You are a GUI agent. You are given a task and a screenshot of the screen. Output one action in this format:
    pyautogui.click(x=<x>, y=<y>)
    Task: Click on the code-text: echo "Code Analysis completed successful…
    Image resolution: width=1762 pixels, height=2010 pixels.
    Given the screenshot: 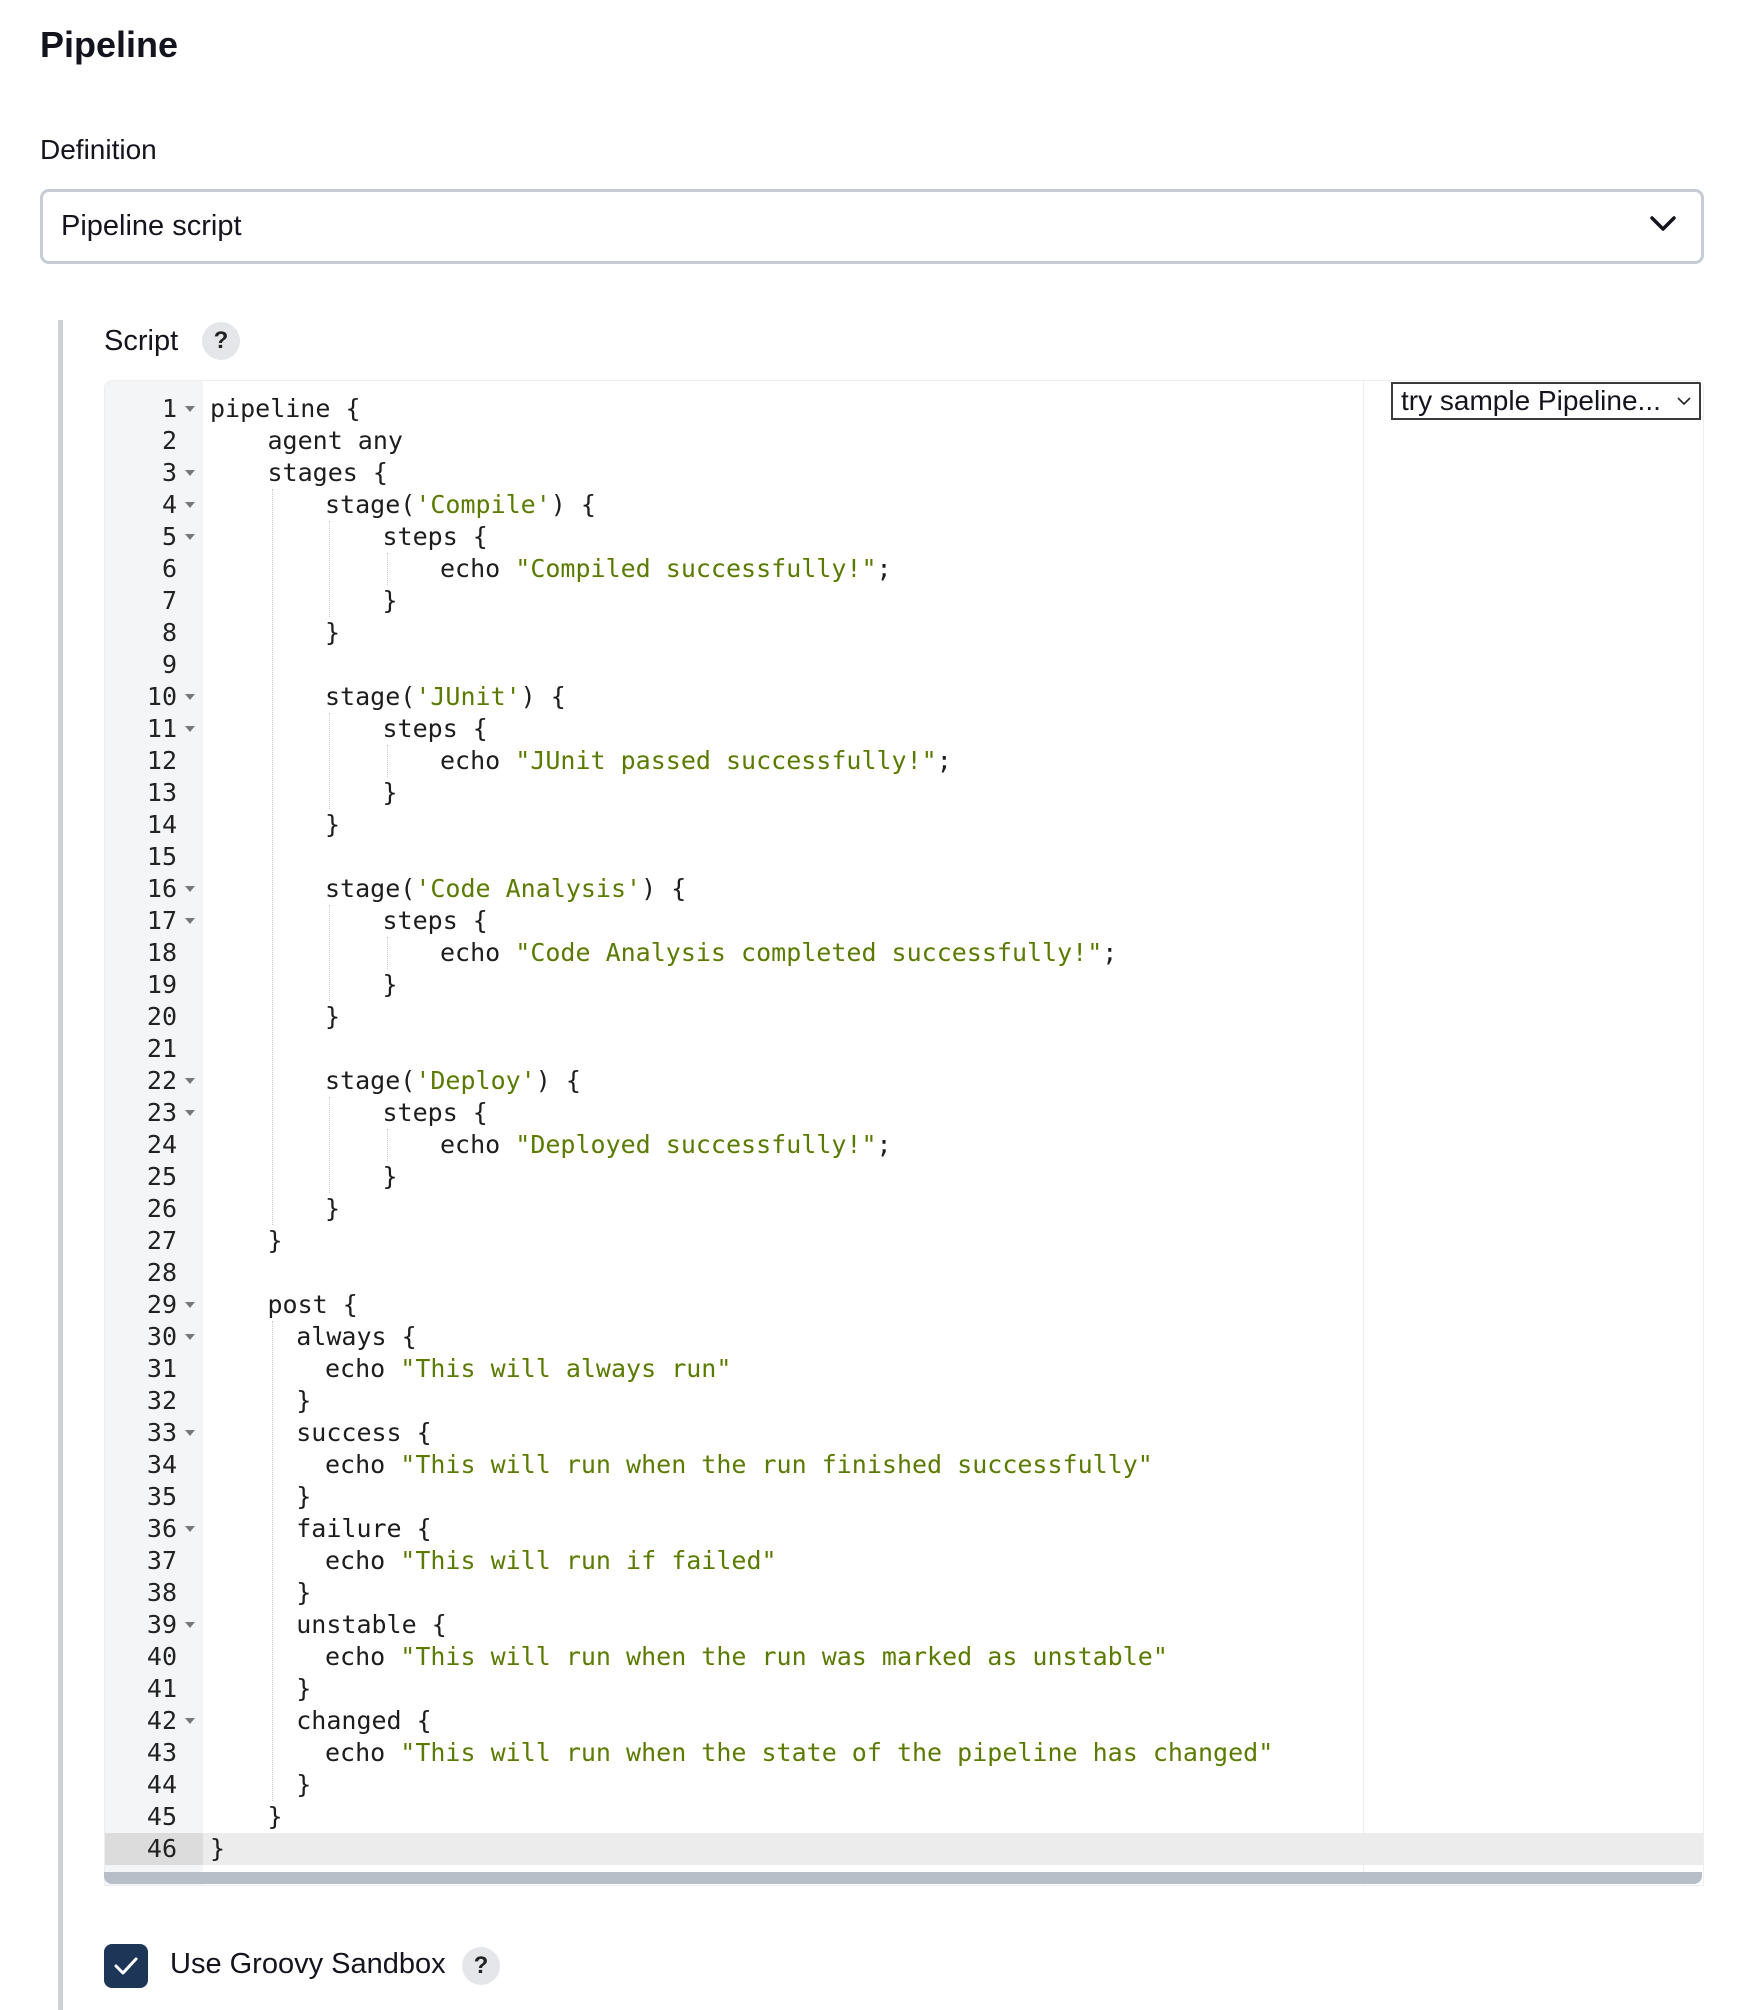 What is the action you would take?
    pyautogui.click(x=778, y=953)
    